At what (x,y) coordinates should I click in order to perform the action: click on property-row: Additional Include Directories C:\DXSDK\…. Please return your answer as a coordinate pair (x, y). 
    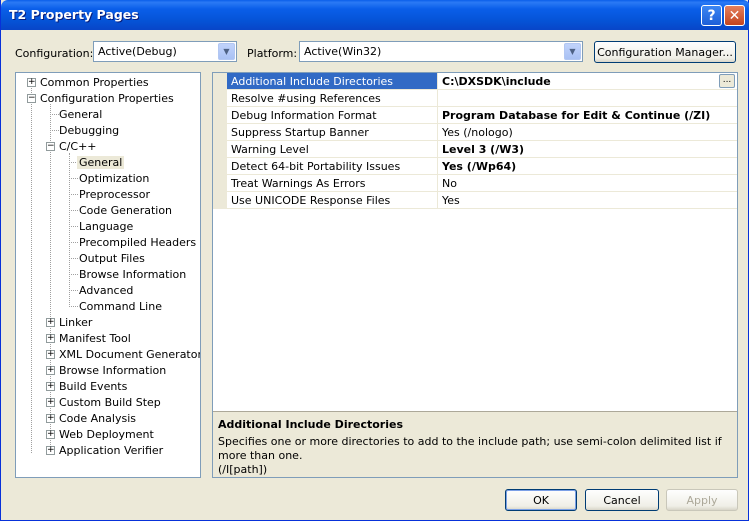
    Looking at the image, I should click on (475, 81).